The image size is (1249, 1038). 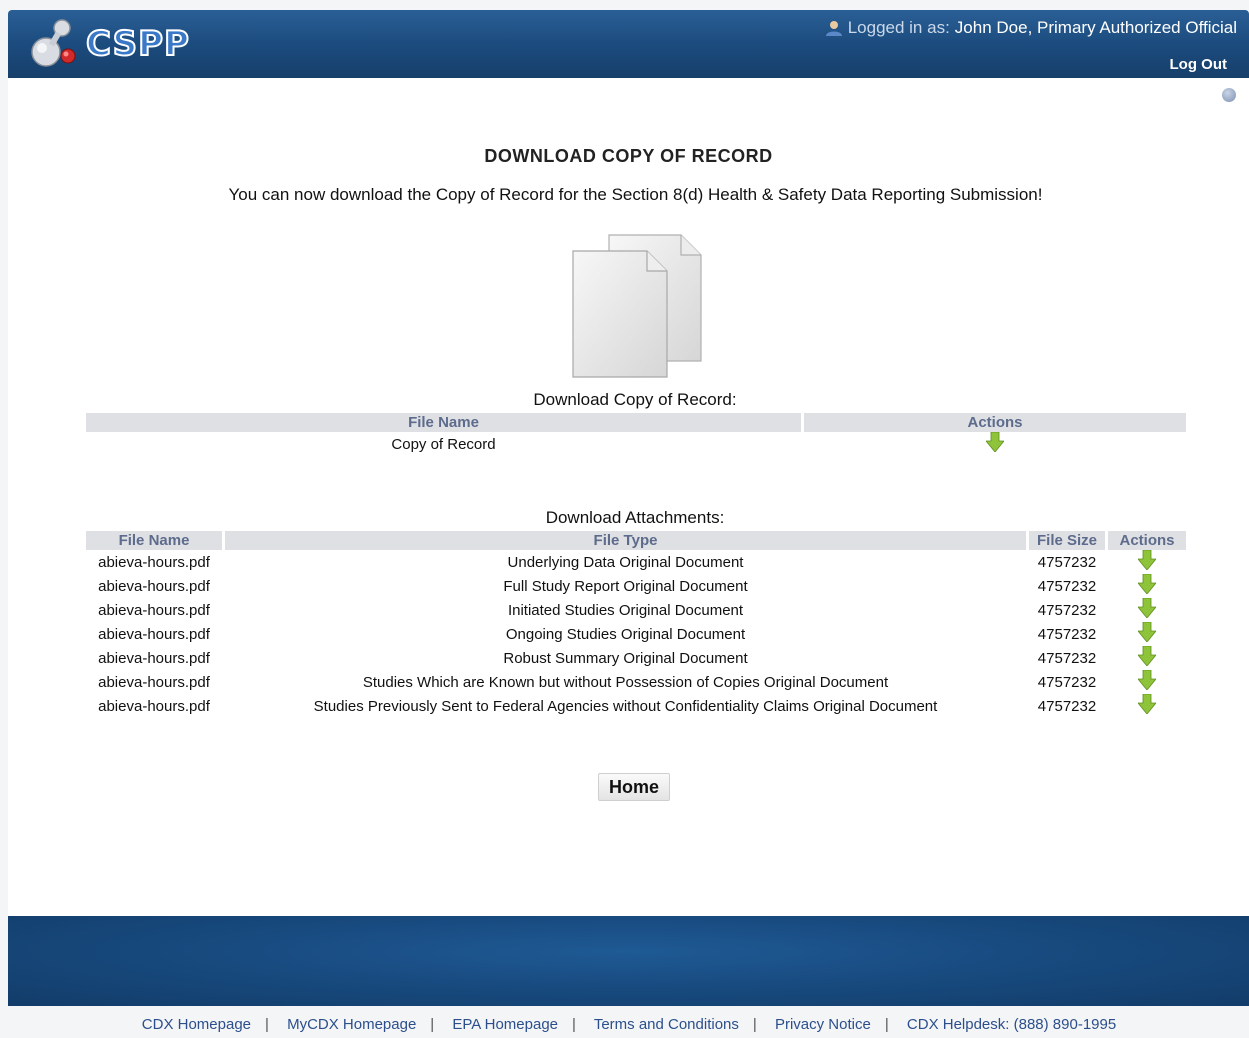 I want to click on footer-link-helpdesk: CDX Helpdesk: (888) 890-1995, so click(x=1011, y=1024).